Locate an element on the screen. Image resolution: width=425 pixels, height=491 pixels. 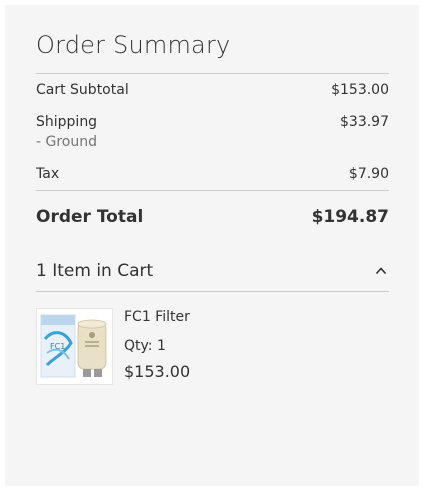
product-image: FC1 is located at coordinates (74, 346).